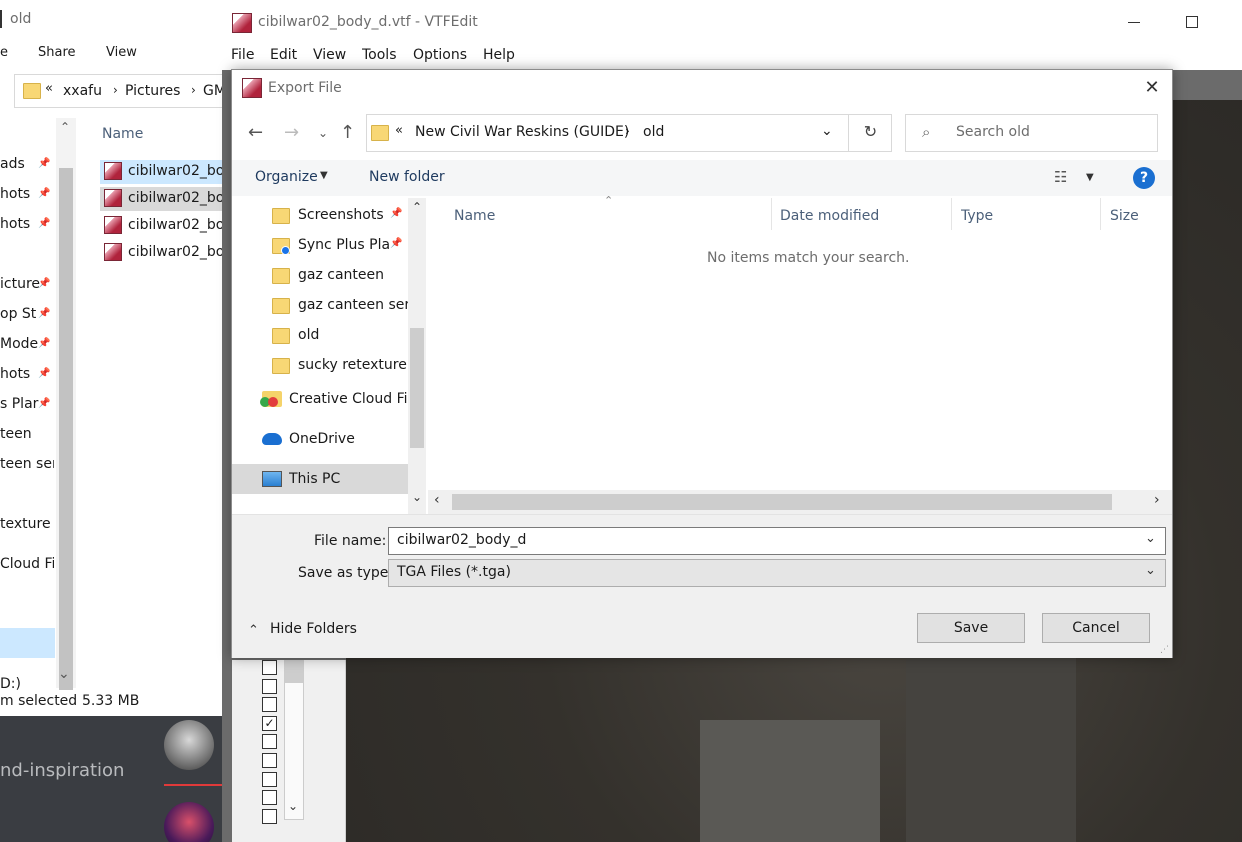 This screenshot has width=1242, height=842. Describe the element at coordinates (57, 52) in the screenshot. I see `ribbon-tab-share: Share` at that location.